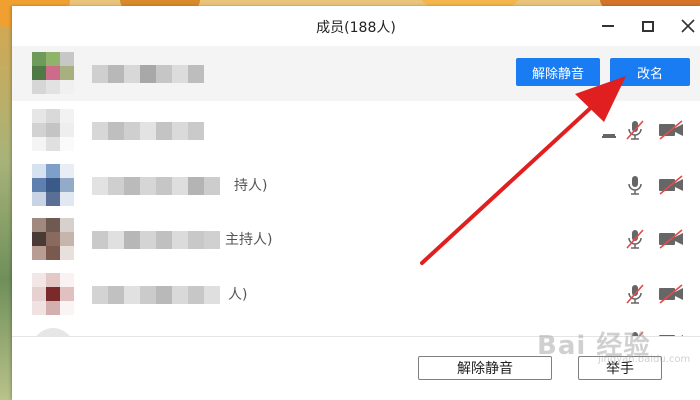 The height and width of the screenshot is (400, 700). Describe the element at coordinates (356, 26) in the screenshot. I see `title-bar: 成员(188人)` at that location.